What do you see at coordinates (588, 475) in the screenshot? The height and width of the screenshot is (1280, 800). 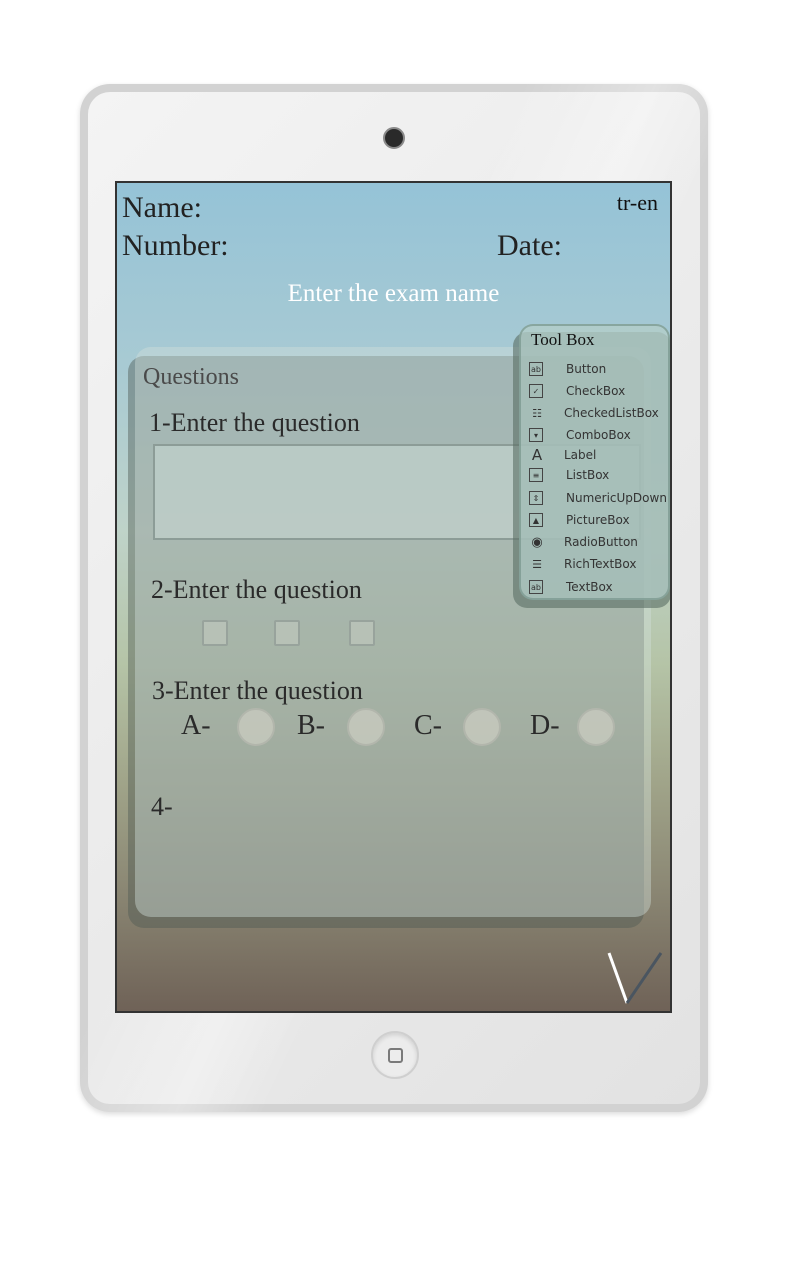 I see `toolbox-item-label: ListBox` at bounding box center [588, 475].